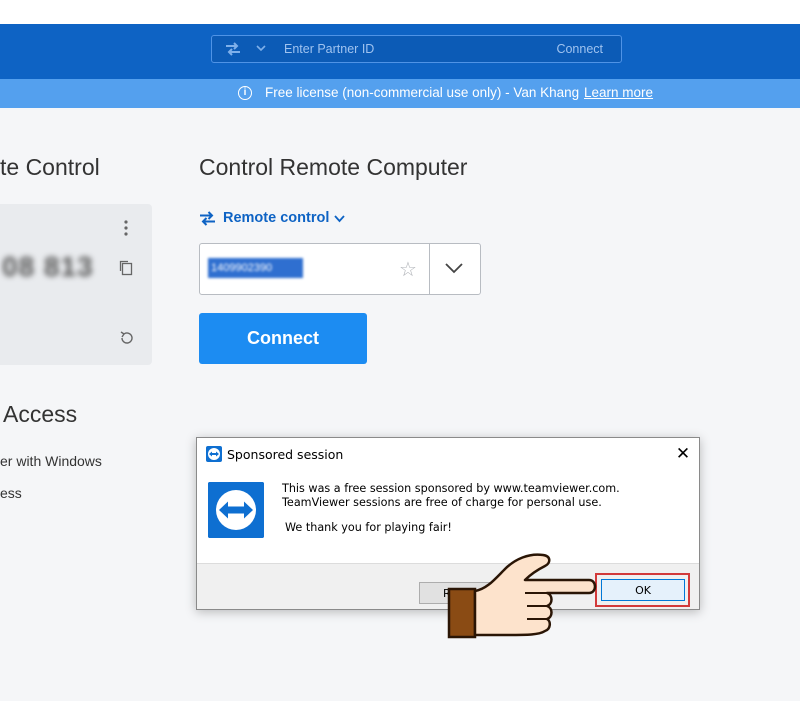 The height and width of the screenshot is (701, 800). I want to click on partner-id-input: Enter Partner ID, so click(329, 49).